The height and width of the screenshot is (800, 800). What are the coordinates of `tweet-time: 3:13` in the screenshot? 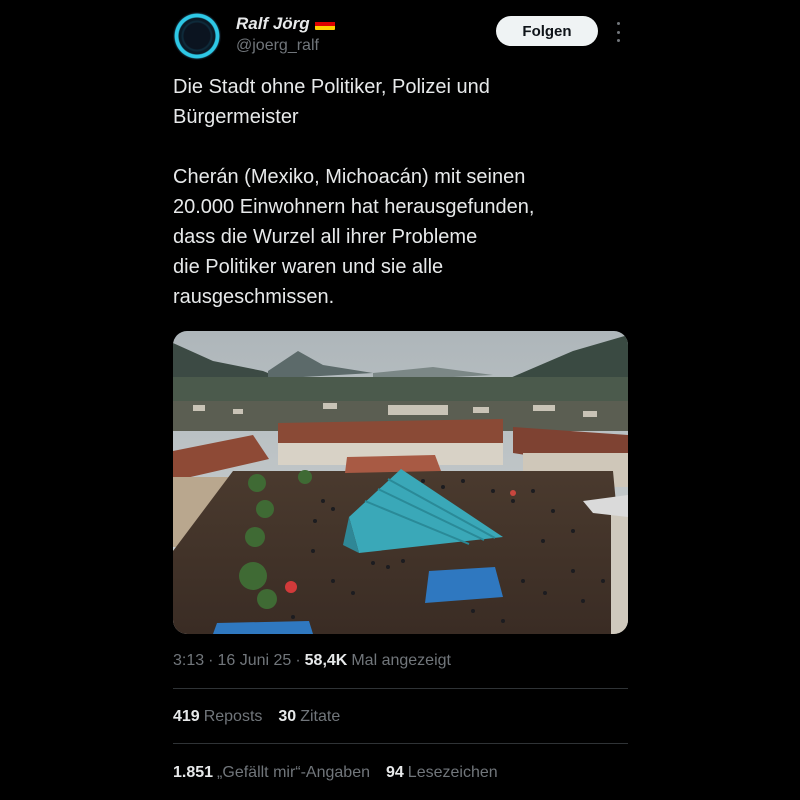 It's located at (188, 661).